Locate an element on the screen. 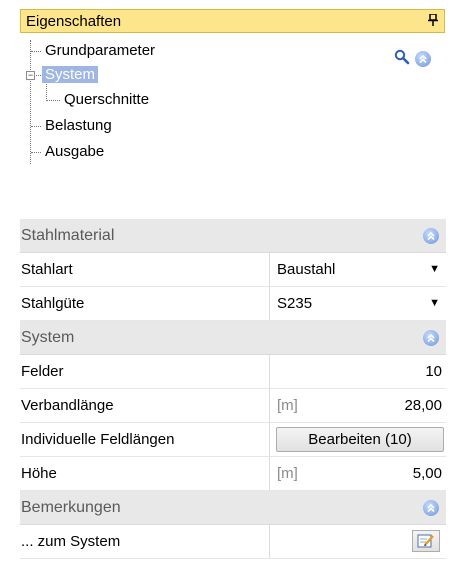  section-stahlmaterial: Stahlmaterial is located at coordinates (233, 236).